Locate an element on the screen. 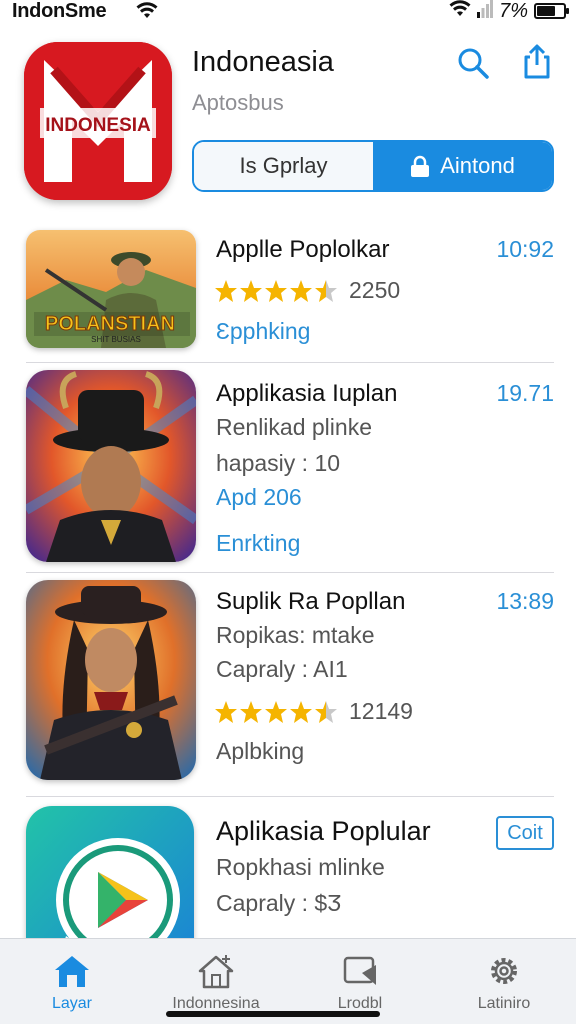 This screenshot has height=1024, width=576. star-rating: 2250 is located at coordinates (307, 290).